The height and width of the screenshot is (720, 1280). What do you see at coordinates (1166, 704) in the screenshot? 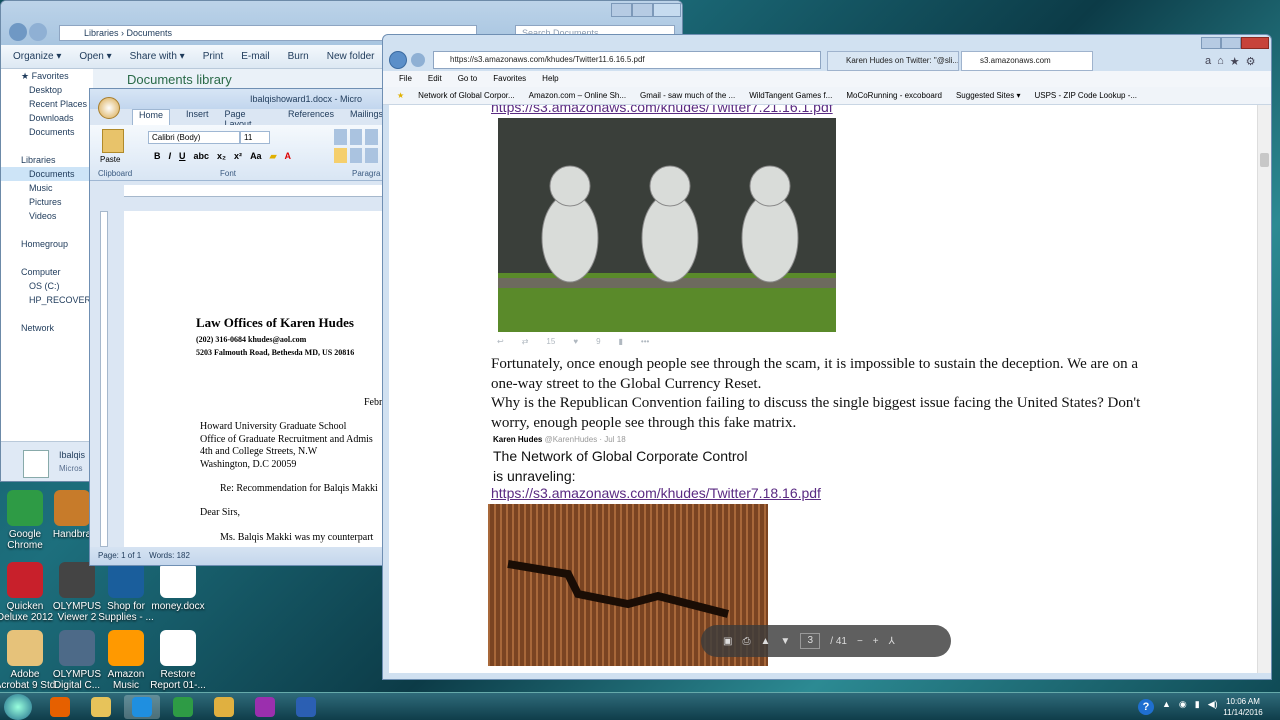
I see `tray-expand-icon: ▲` at bounding box center [1166, 704].